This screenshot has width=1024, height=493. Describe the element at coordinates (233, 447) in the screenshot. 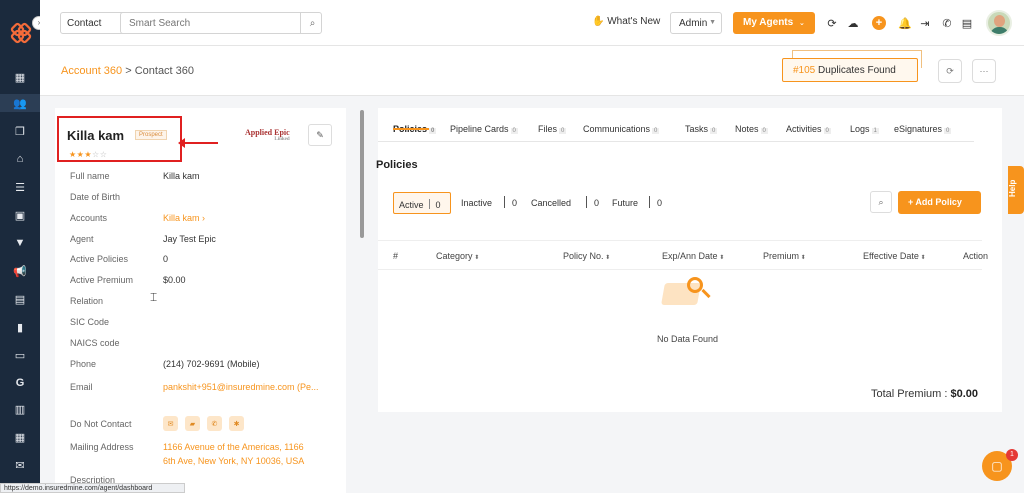

I see `mailing-address-line1: 1166 Avenue of the Americas, 1166` at that location.